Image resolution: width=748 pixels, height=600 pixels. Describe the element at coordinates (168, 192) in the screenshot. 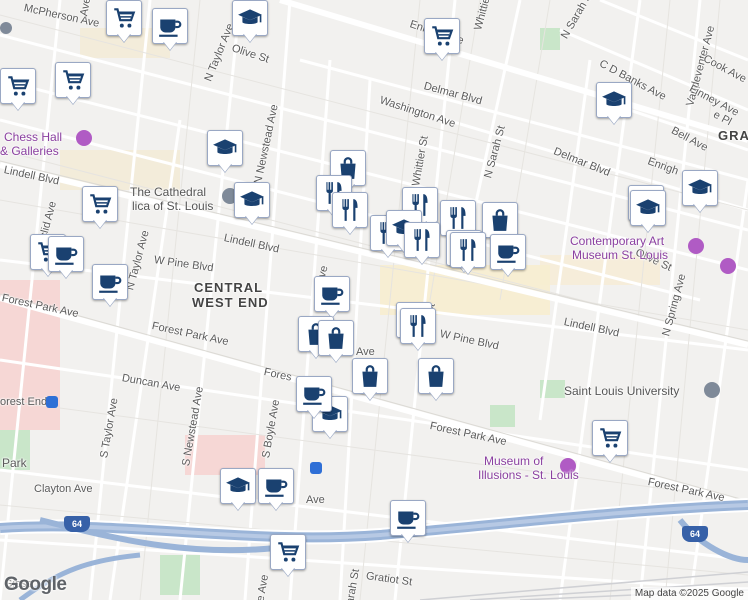

I see `poi-label: The Cathedral` at that location.